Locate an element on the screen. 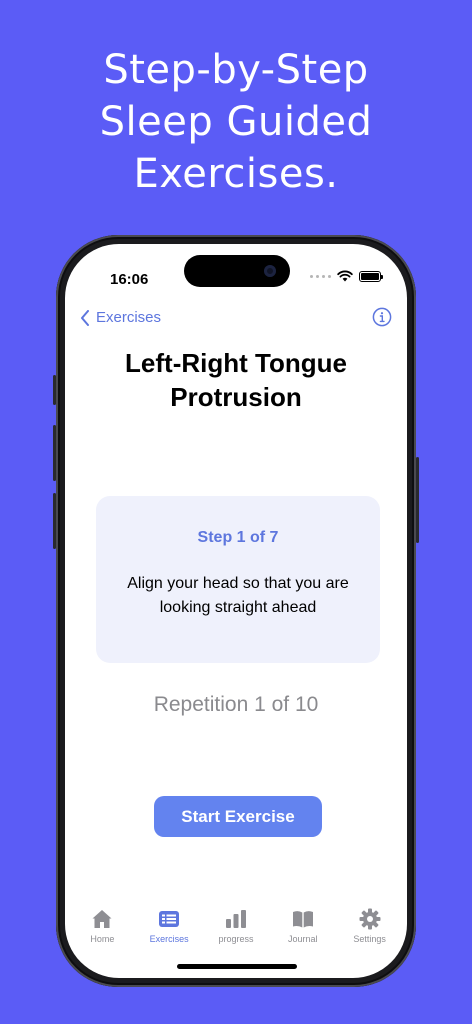 This screenshot has height=1024, width=472. headline-line-2: Sleep Guided is located at coordinates (236, 122).